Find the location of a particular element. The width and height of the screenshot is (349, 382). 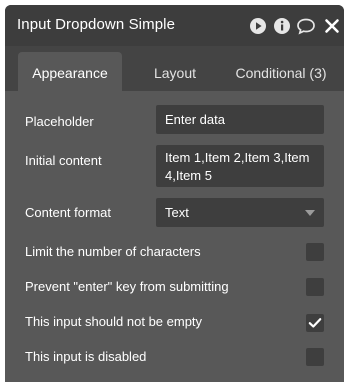

chevron-down-icon is located at coordinates (310, 213).